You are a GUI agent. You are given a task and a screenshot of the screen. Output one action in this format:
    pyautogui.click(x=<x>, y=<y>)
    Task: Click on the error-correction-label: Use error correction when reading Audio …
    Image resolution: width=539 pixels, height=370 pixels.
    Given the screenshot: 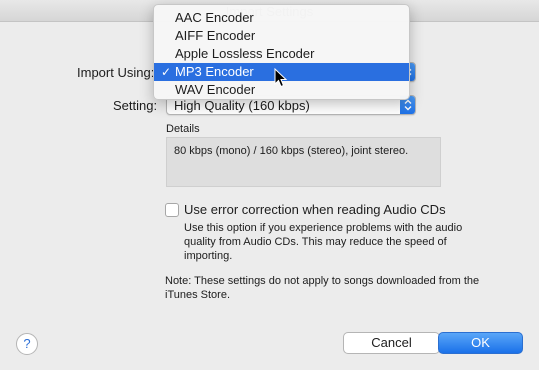 What is the action you would take?
    pyautogui.click(x=315, y=209)
    